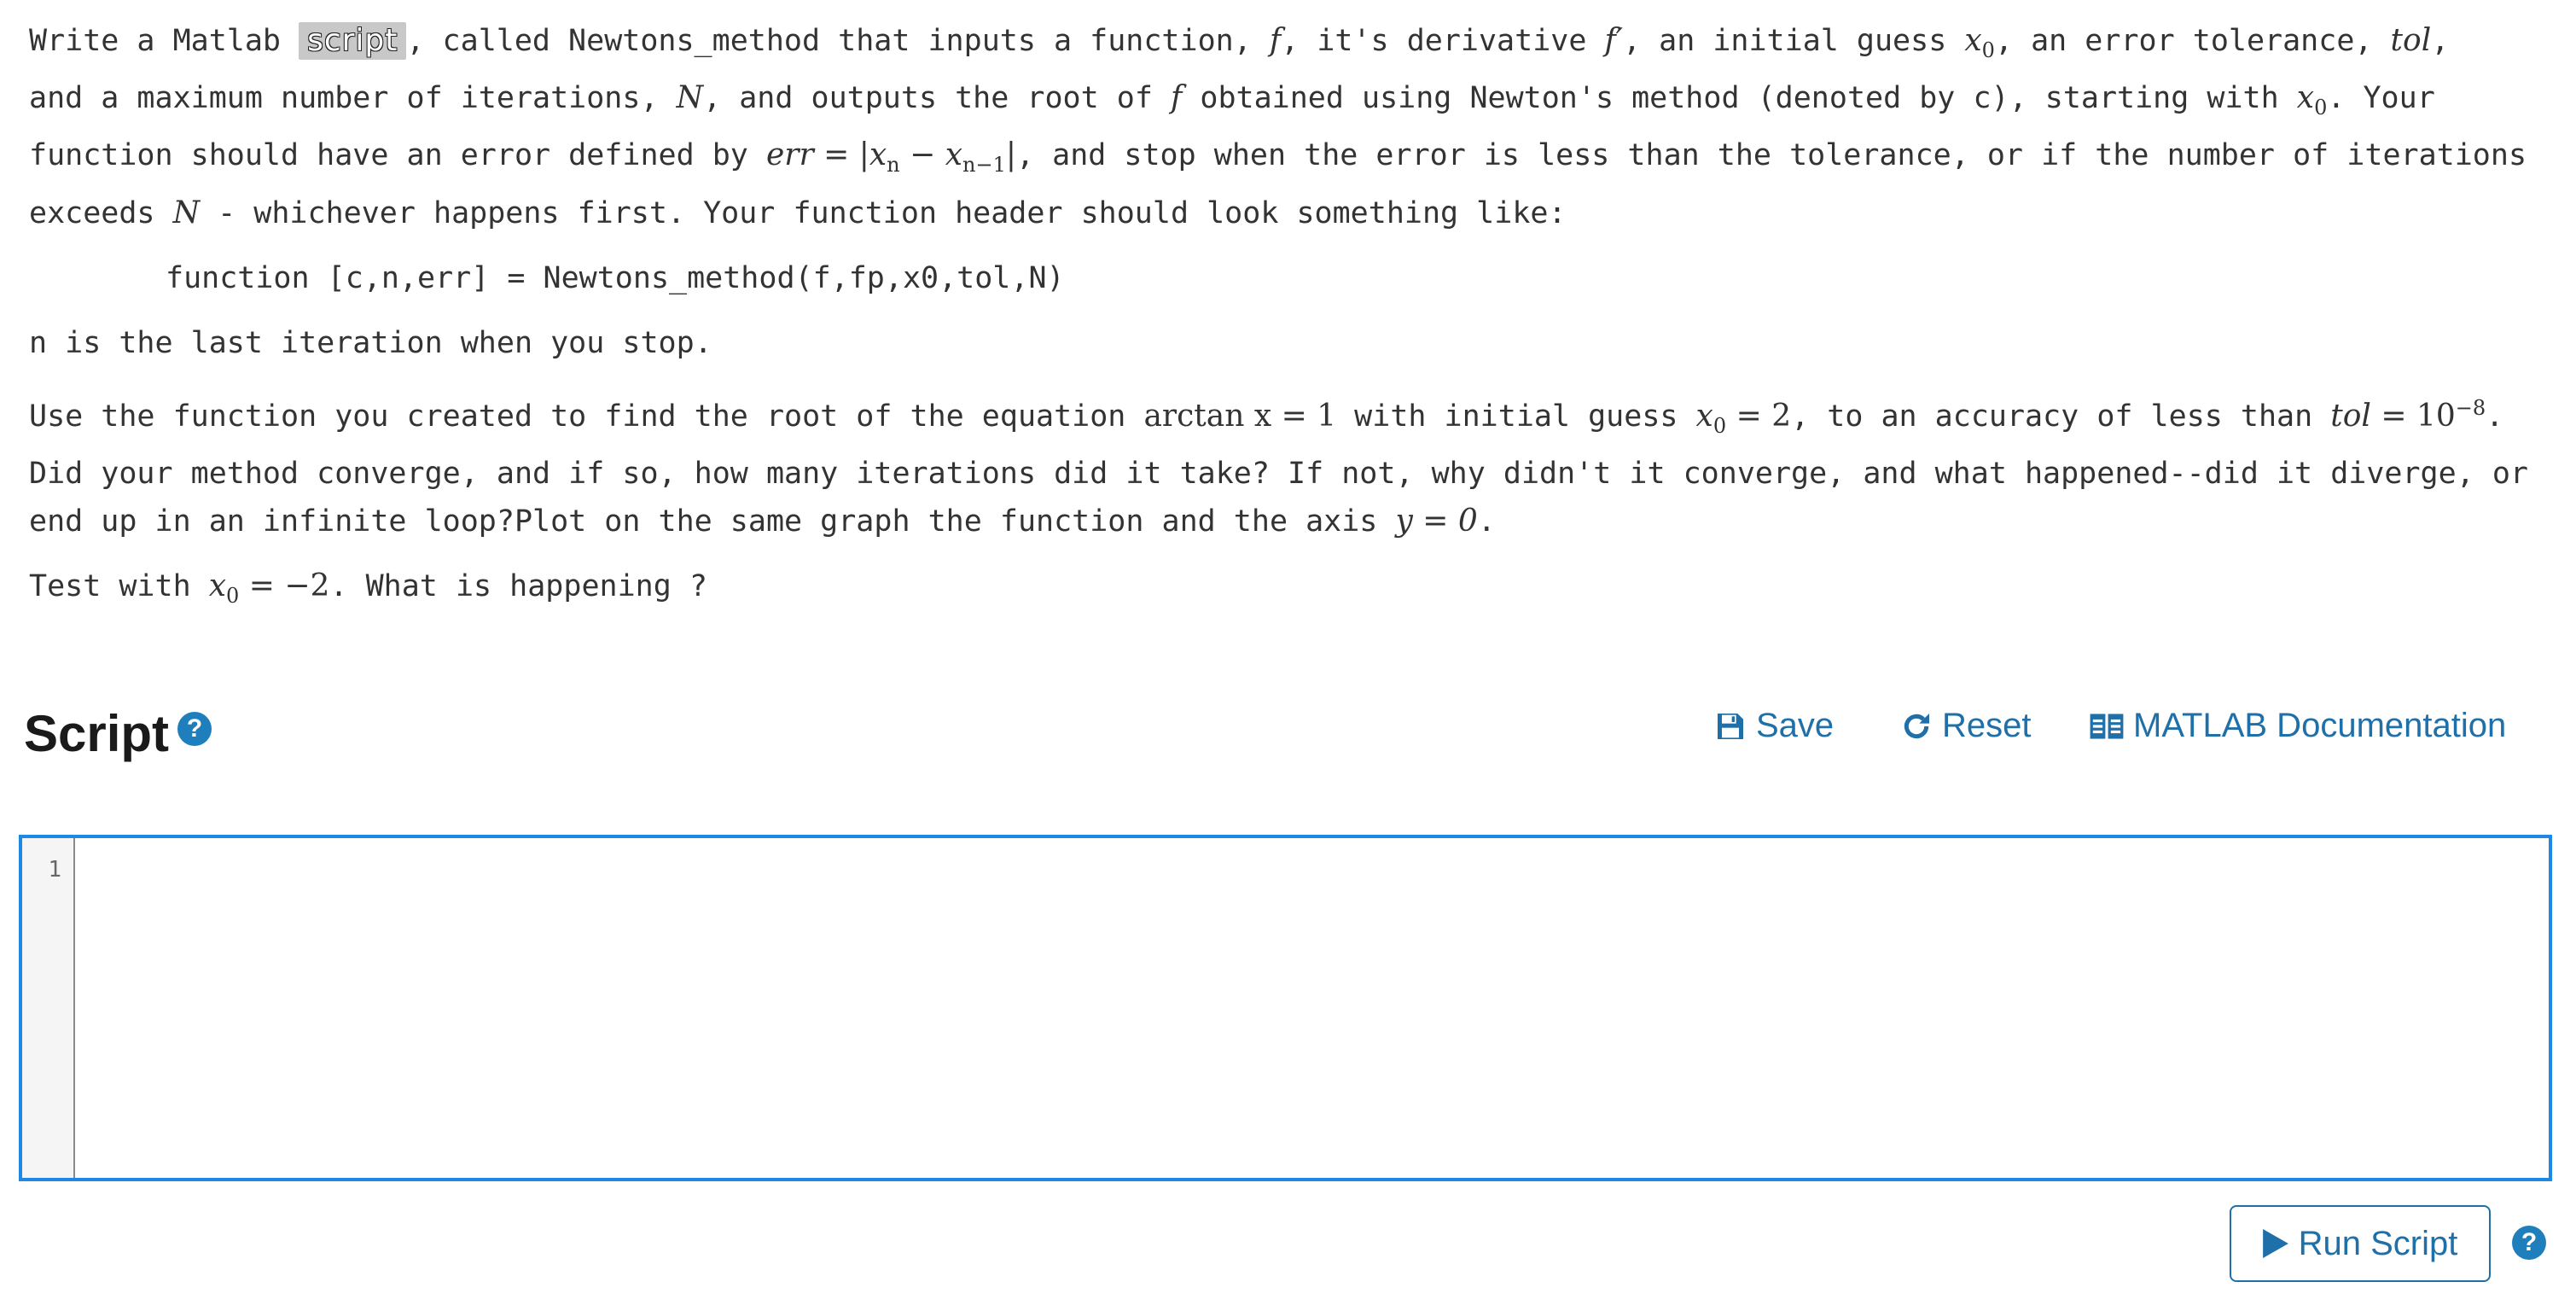  Describe the element at coordinates (1443, 41) in the screenshot. I see `problem-text: , it's derivative` at that location.